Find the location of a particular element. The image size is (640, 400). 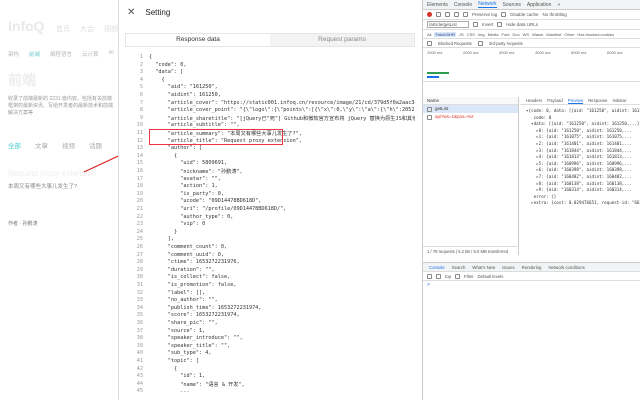

type-filter-chip: CSS is located at coordinates (471, 34).